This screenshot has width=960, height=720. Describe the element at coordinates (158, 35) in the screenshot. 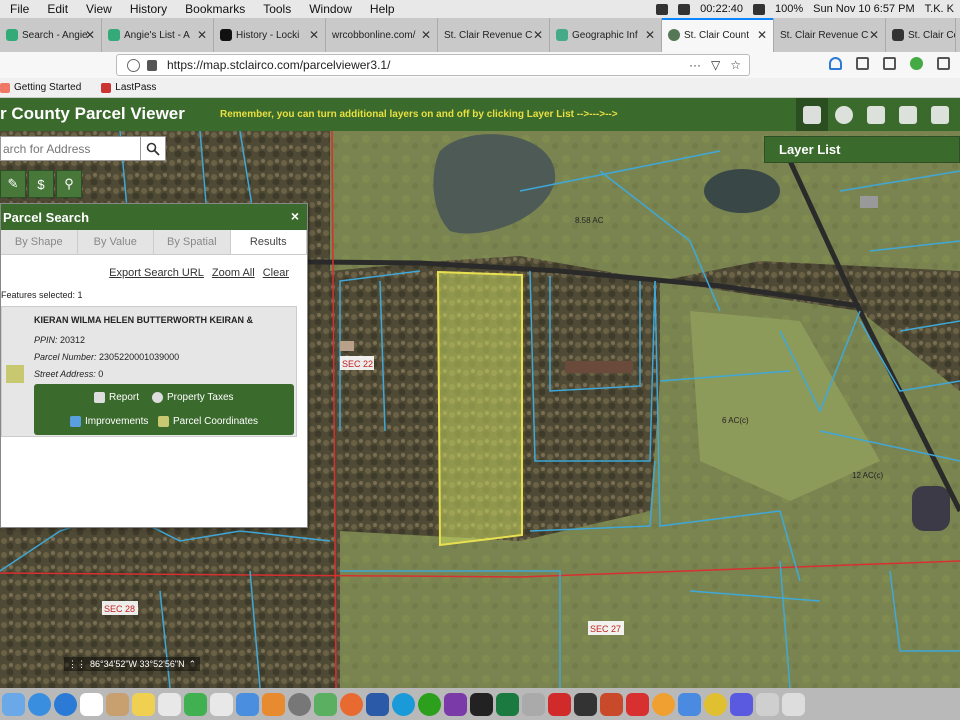

I see `browser-tab: Angie's List - A ✕` at that location.